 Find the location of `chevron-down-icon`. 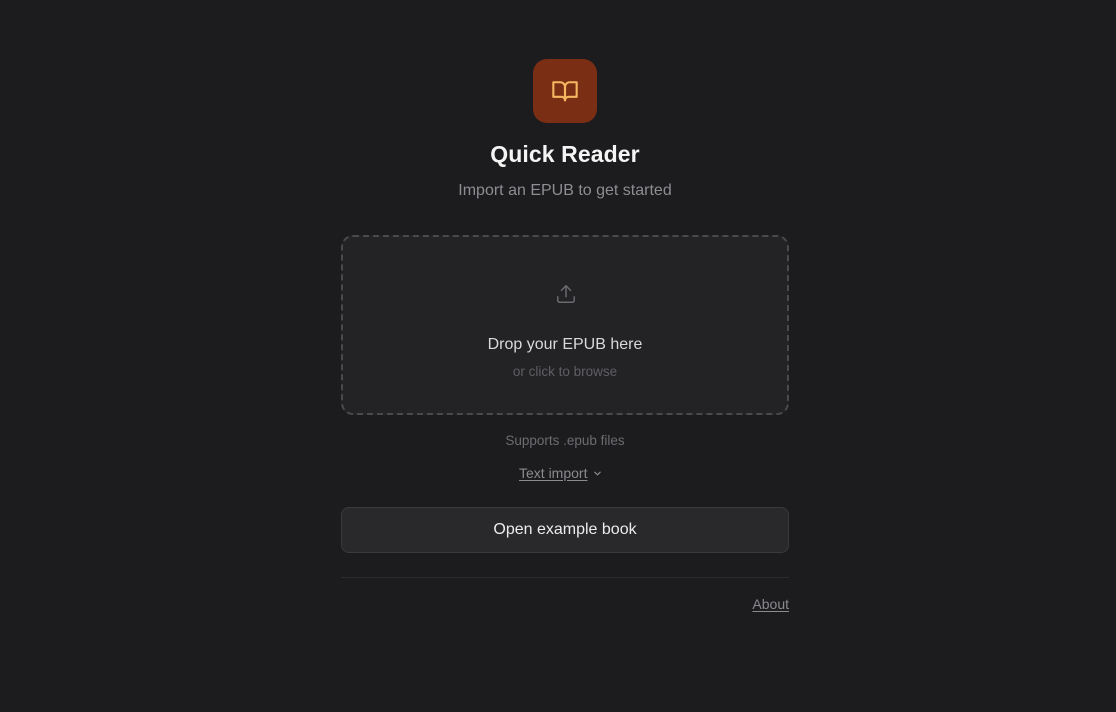

chevron-down-icon is located at coordinates (598, 473).